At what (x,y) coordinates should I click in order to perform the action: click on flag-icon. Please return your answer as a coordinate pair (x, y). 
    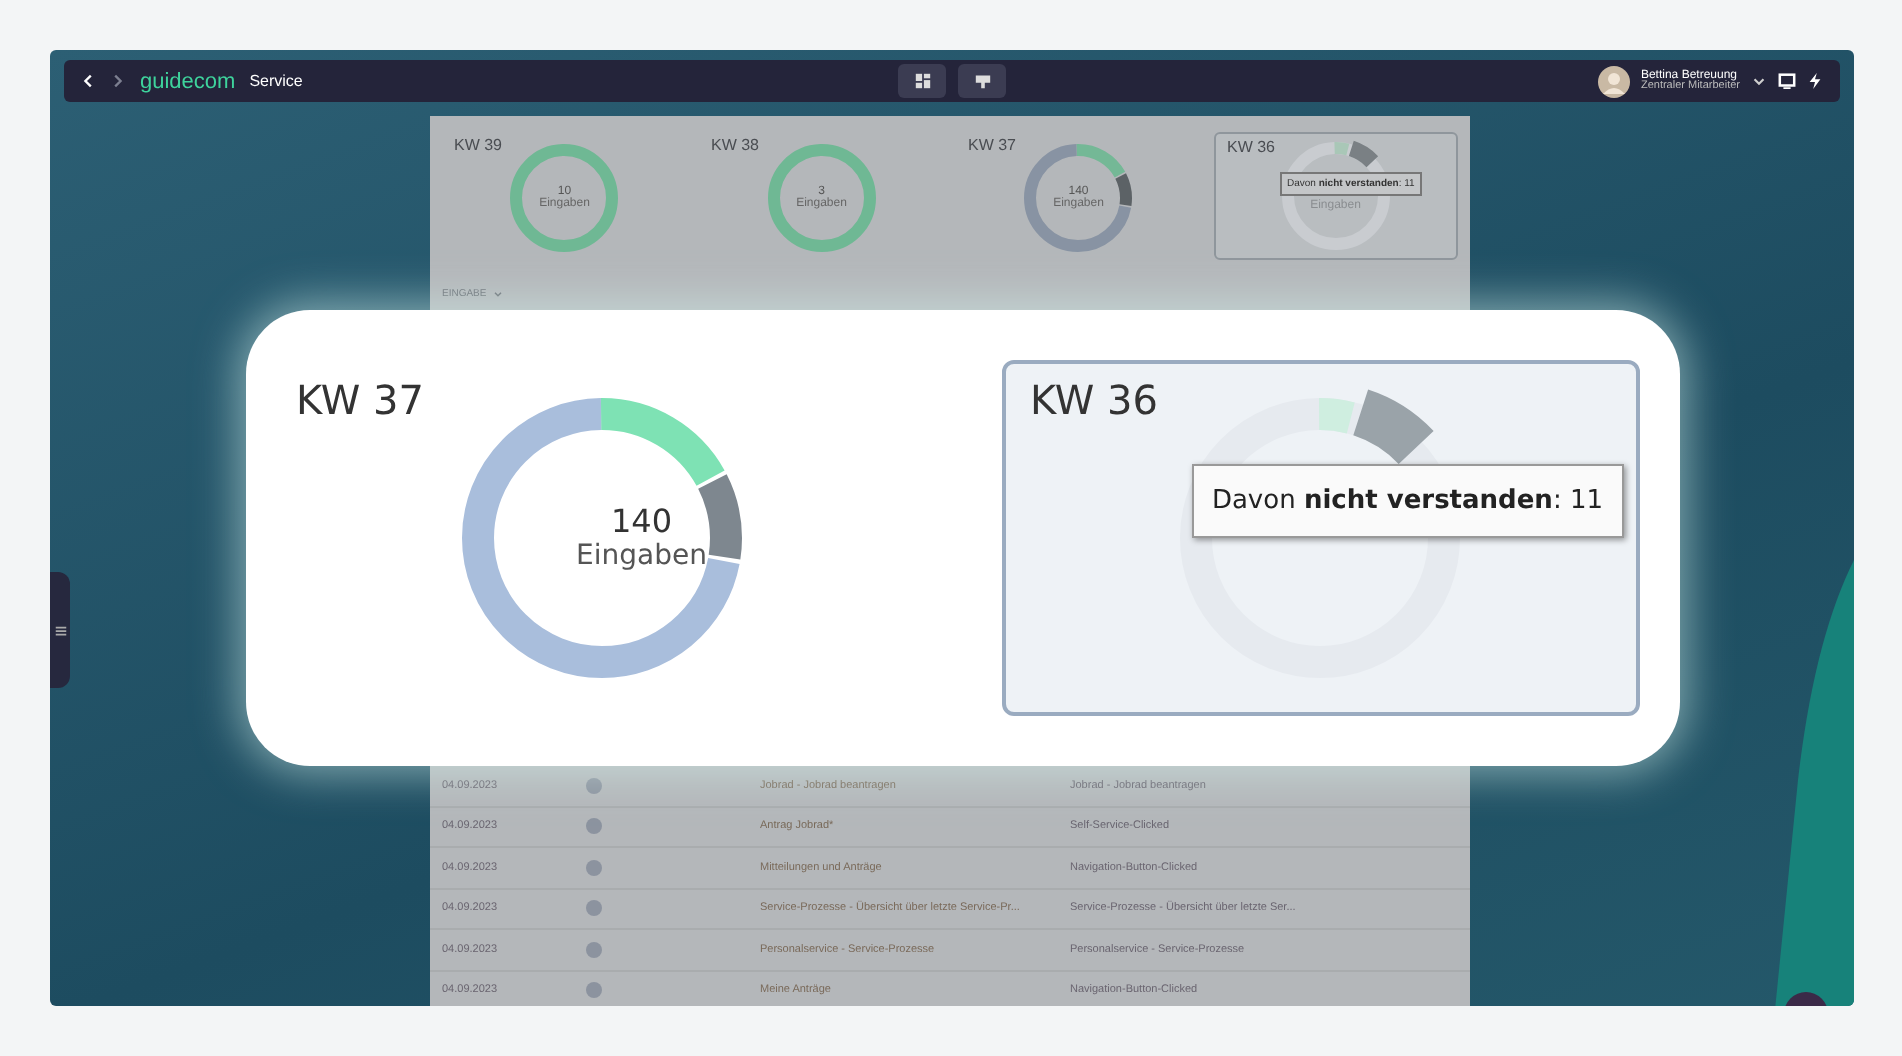
    Looking at the image, I should click on (982, 81).